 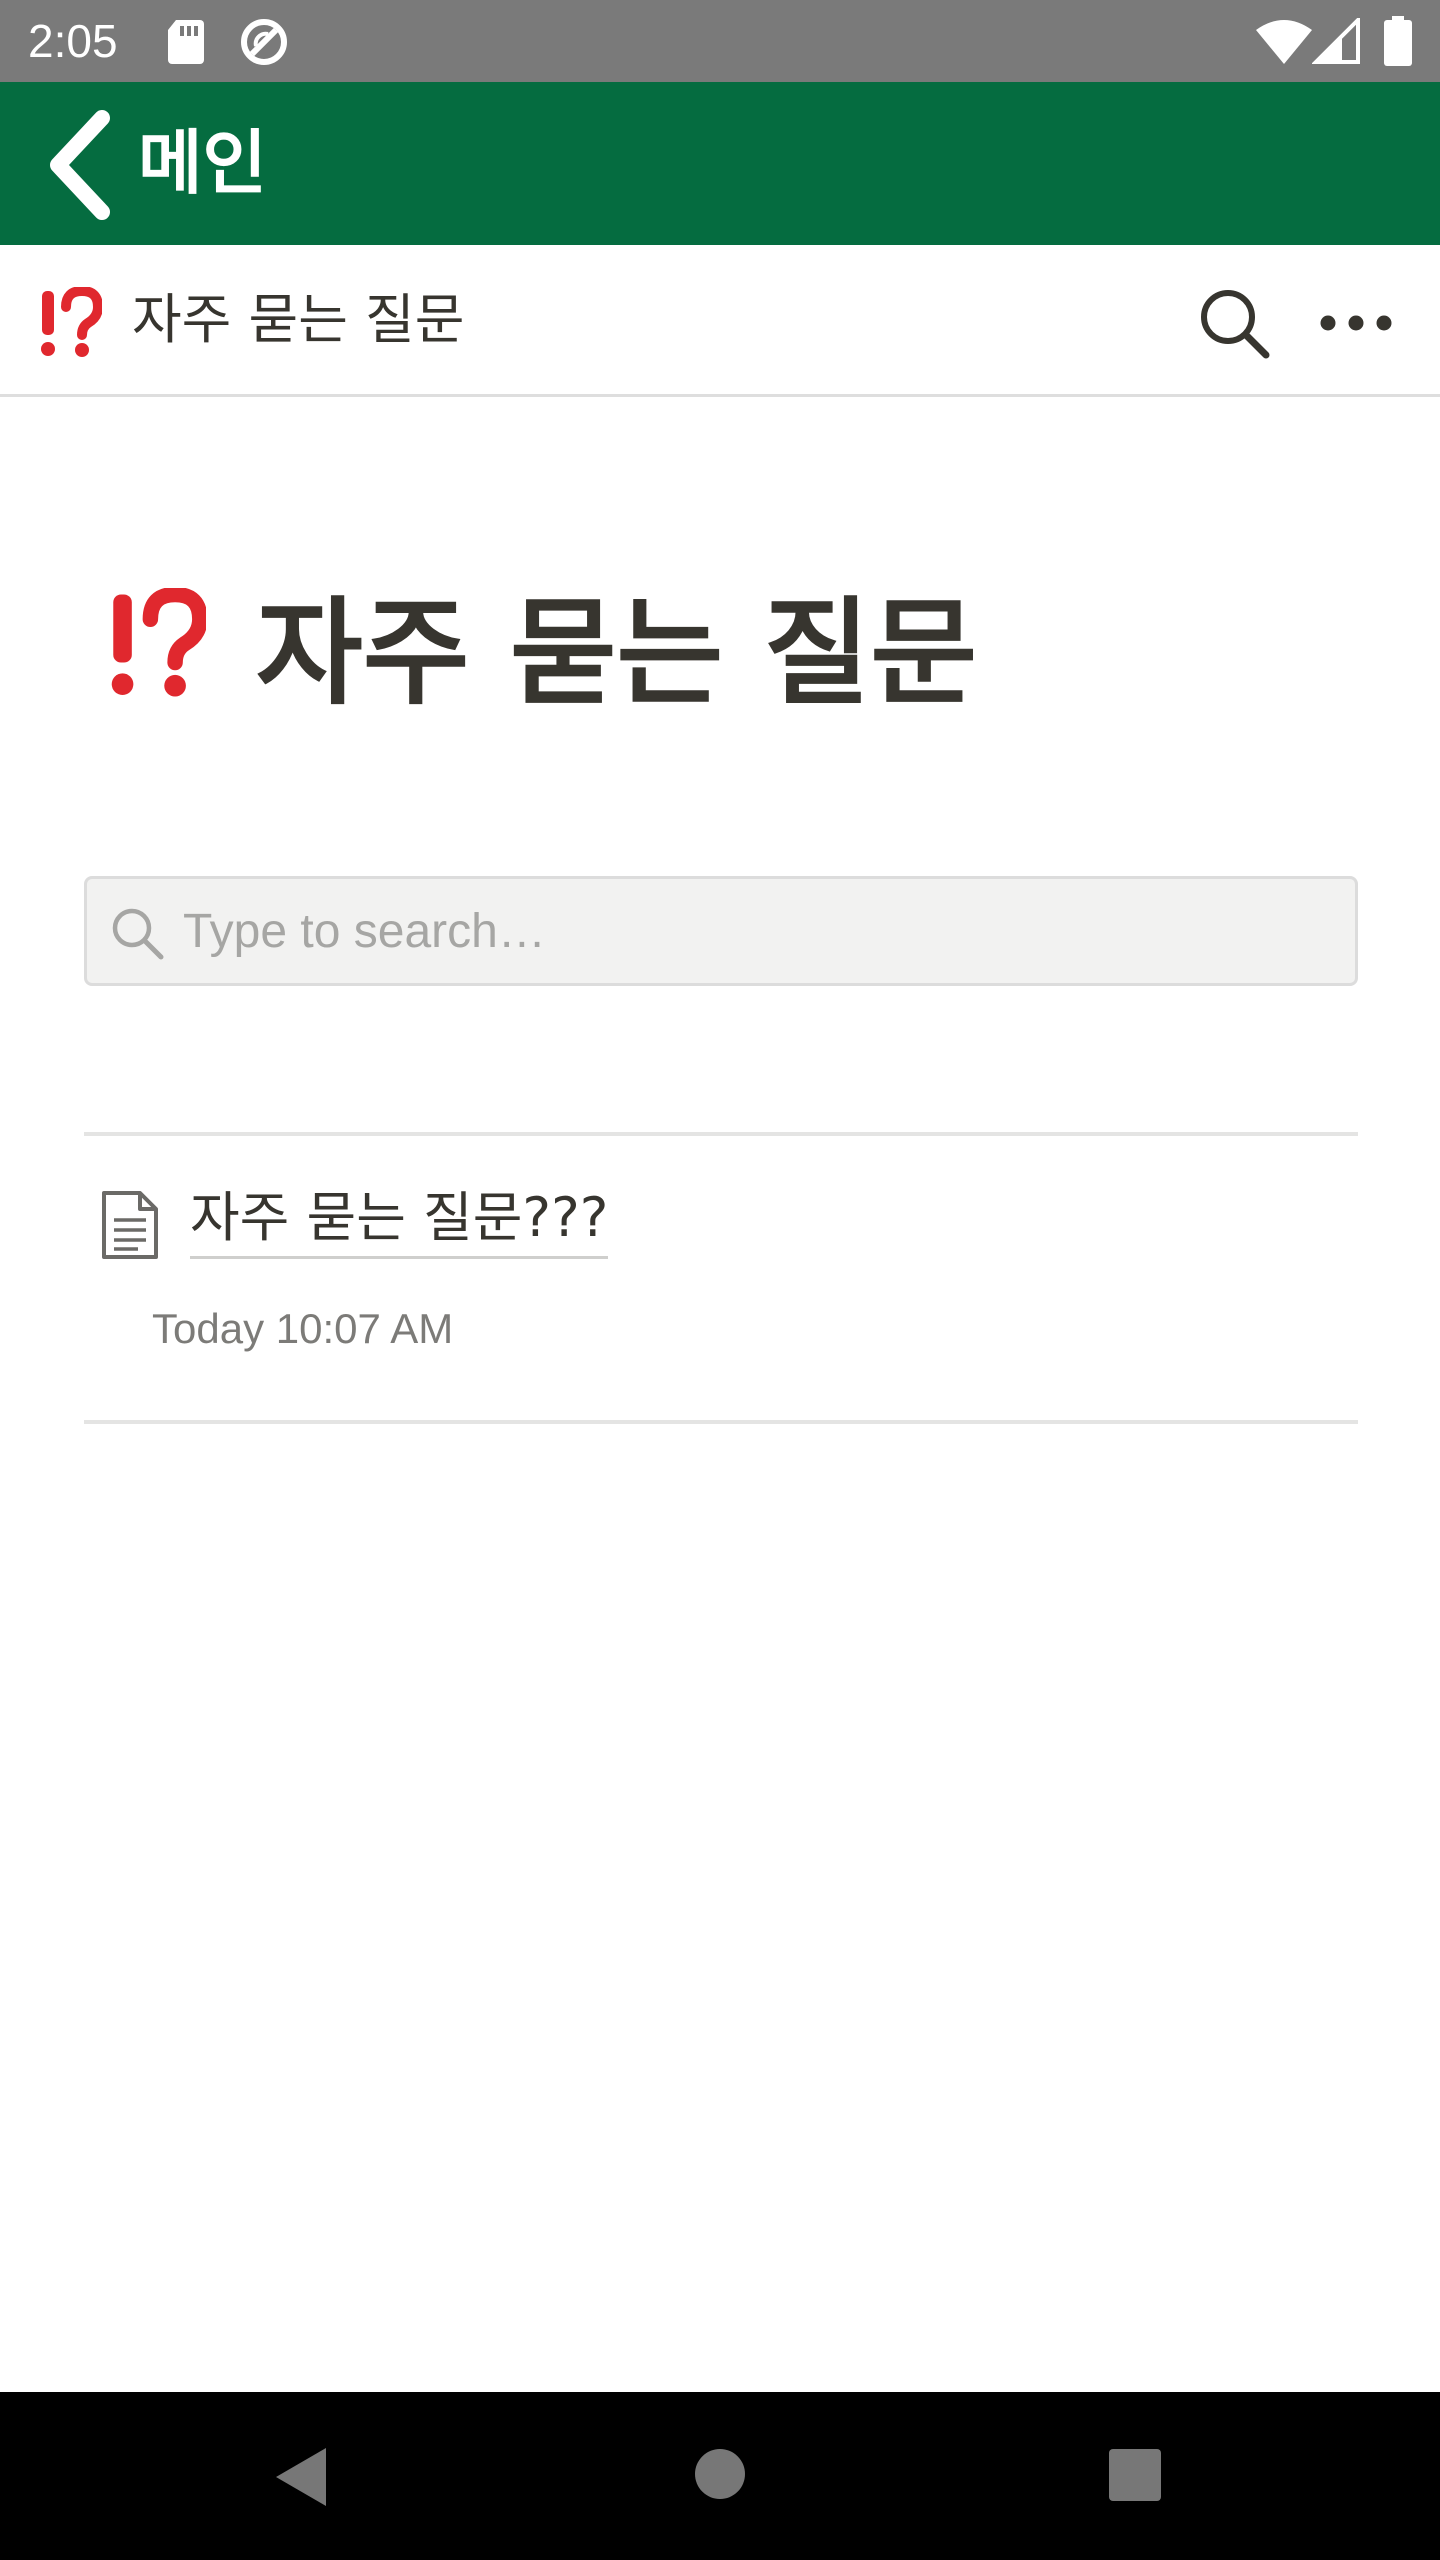 What do you see at coordinates (399, 1220) in the screenshot?
I see `list-item-title: 자주 묻는 질문???` at bounding box center [399, 1220].